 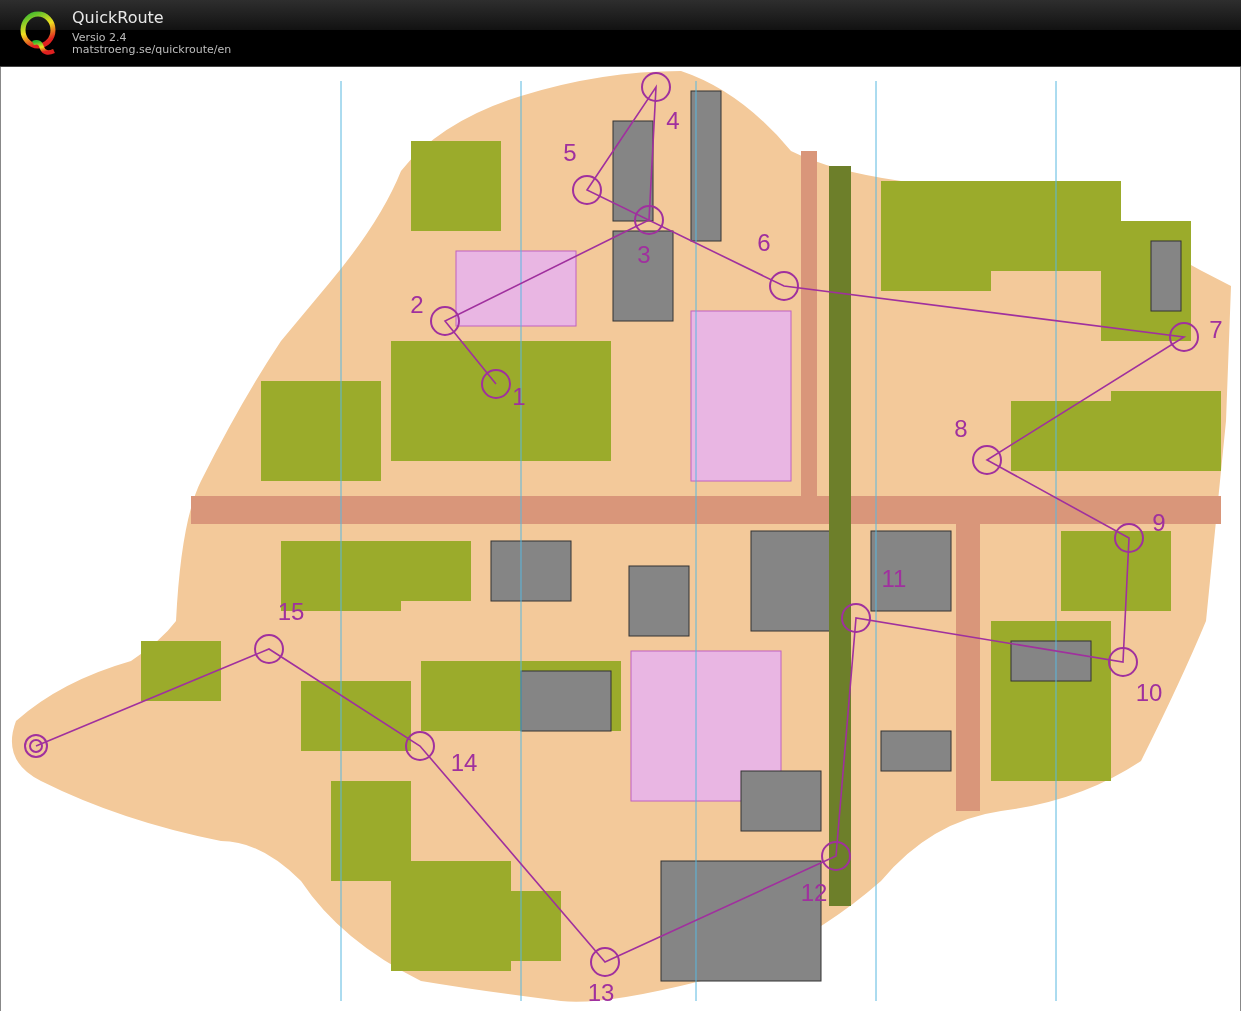 I want to click on control-number: 2, so click(x=417, y=304).